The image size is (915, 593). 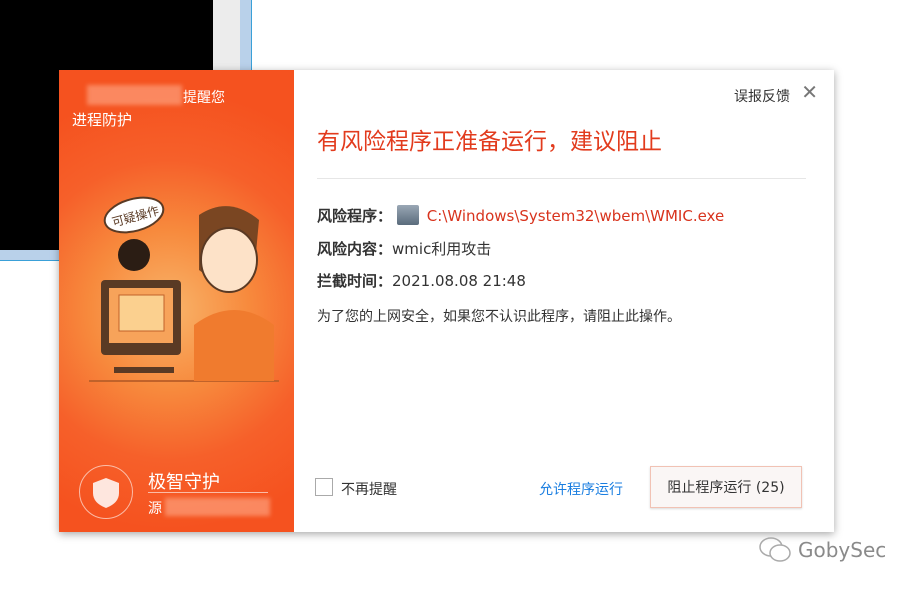 I want to click on suspicious-operation-illustration: 可疑操作, so click(x=184, y=289).